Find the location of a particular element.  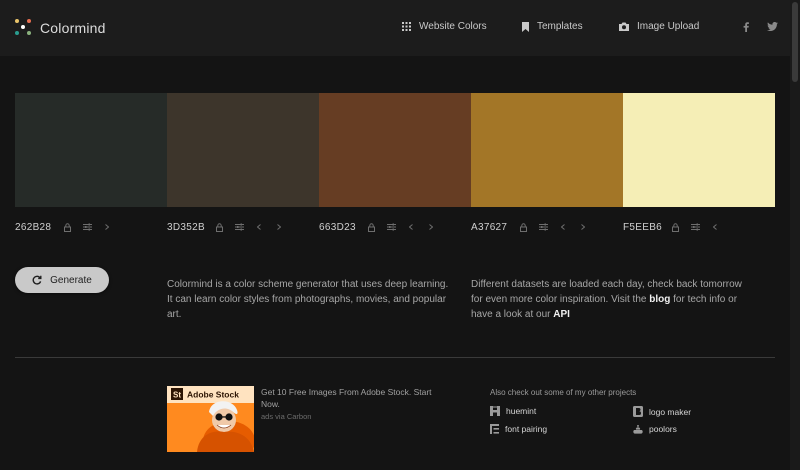

nav-link-templates: Templates is located at coordinates (552, 26).